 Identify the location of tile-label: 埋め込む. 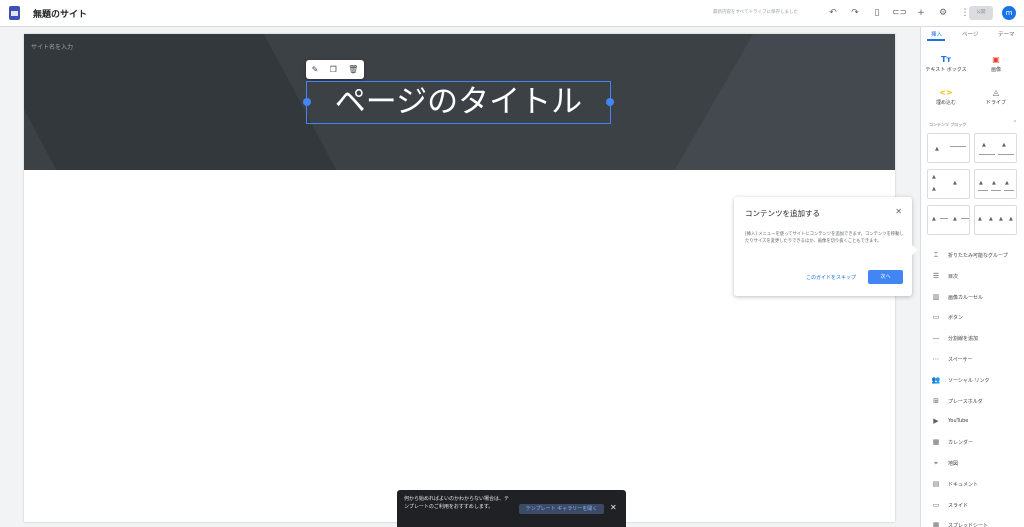
(945, 103).